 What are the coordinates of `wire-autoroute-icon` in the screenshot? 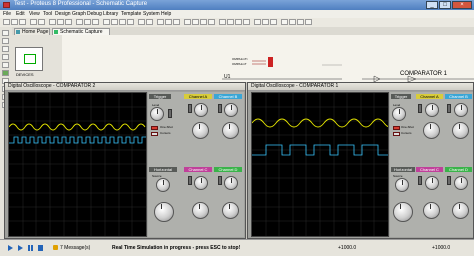 It's located at (257, 22).